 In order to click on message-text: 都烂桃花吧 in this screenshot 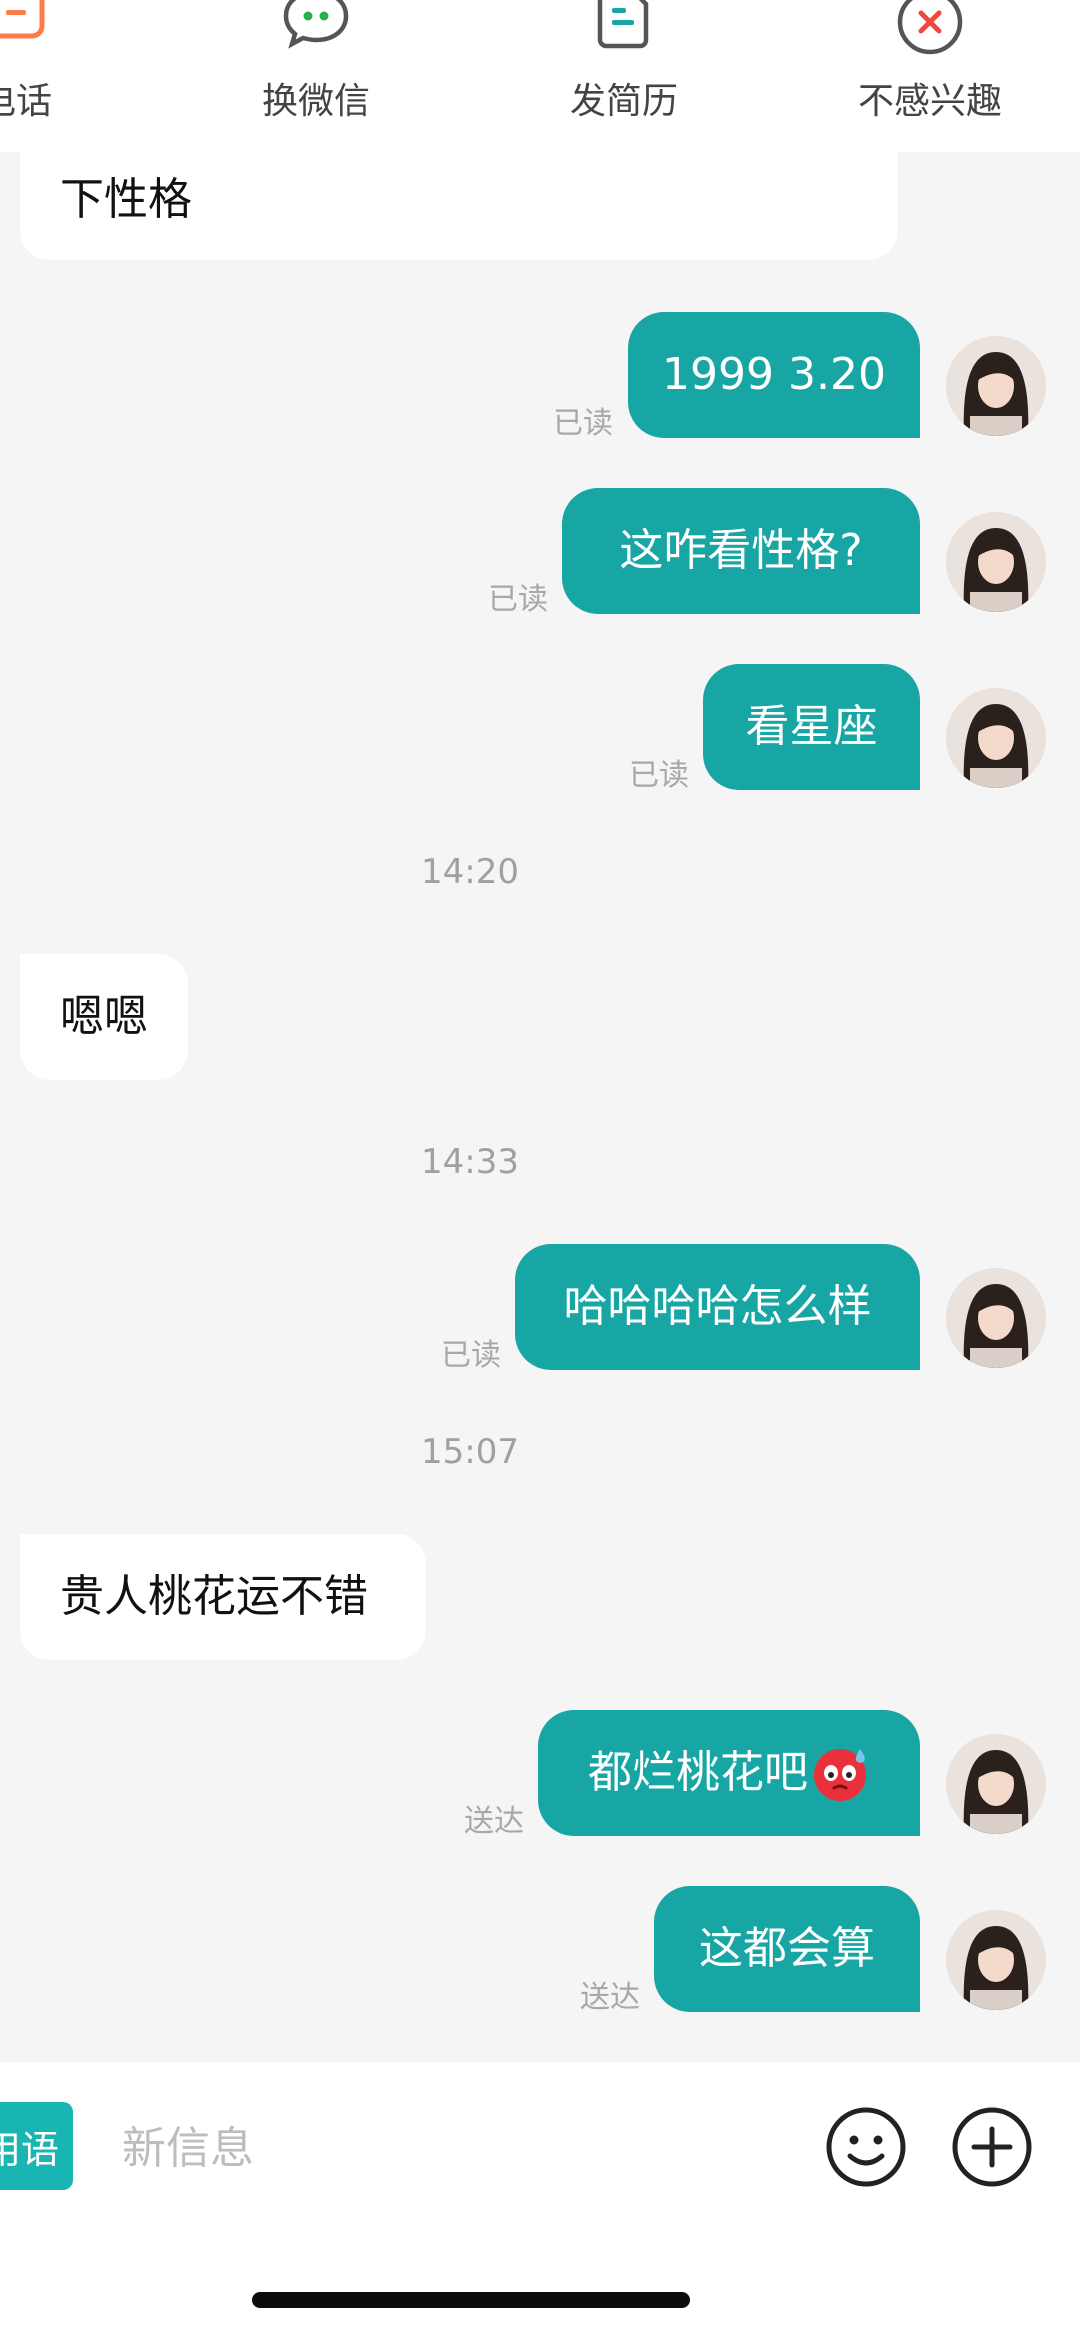, I will do `click(698, 1772)`.